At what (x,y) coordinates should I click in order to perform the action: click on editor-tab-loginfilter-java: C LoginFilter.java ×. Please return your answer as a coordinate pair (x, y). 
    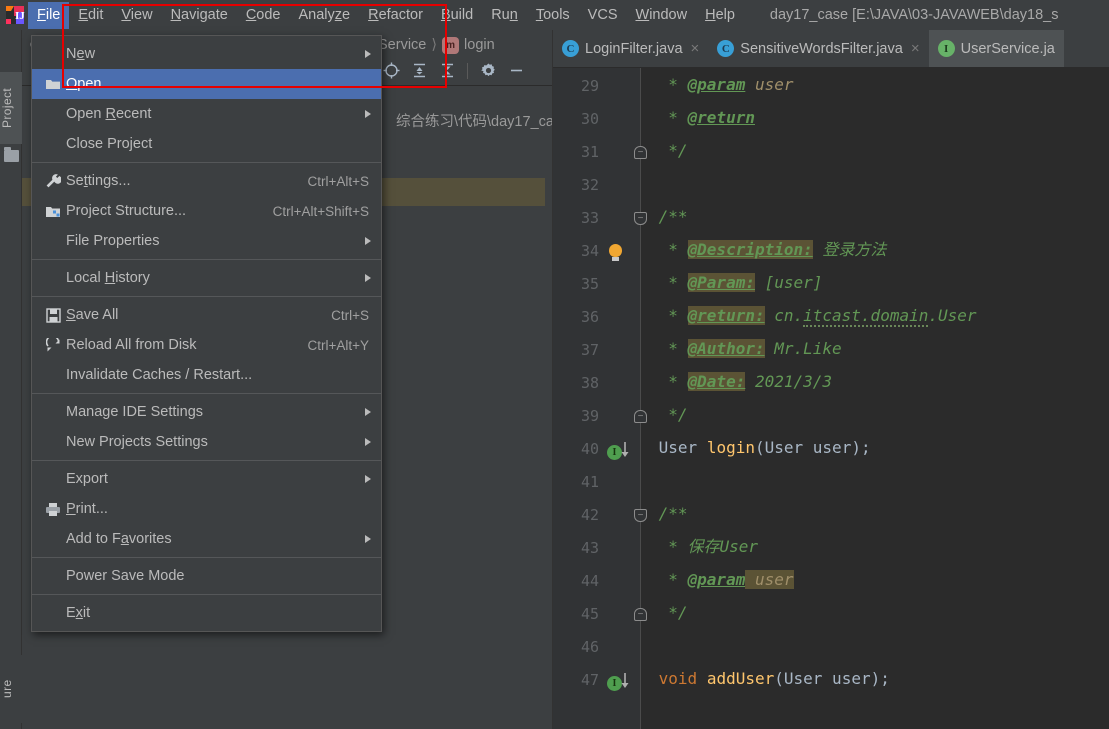
    Looking at the image, I should click on (630, 48).